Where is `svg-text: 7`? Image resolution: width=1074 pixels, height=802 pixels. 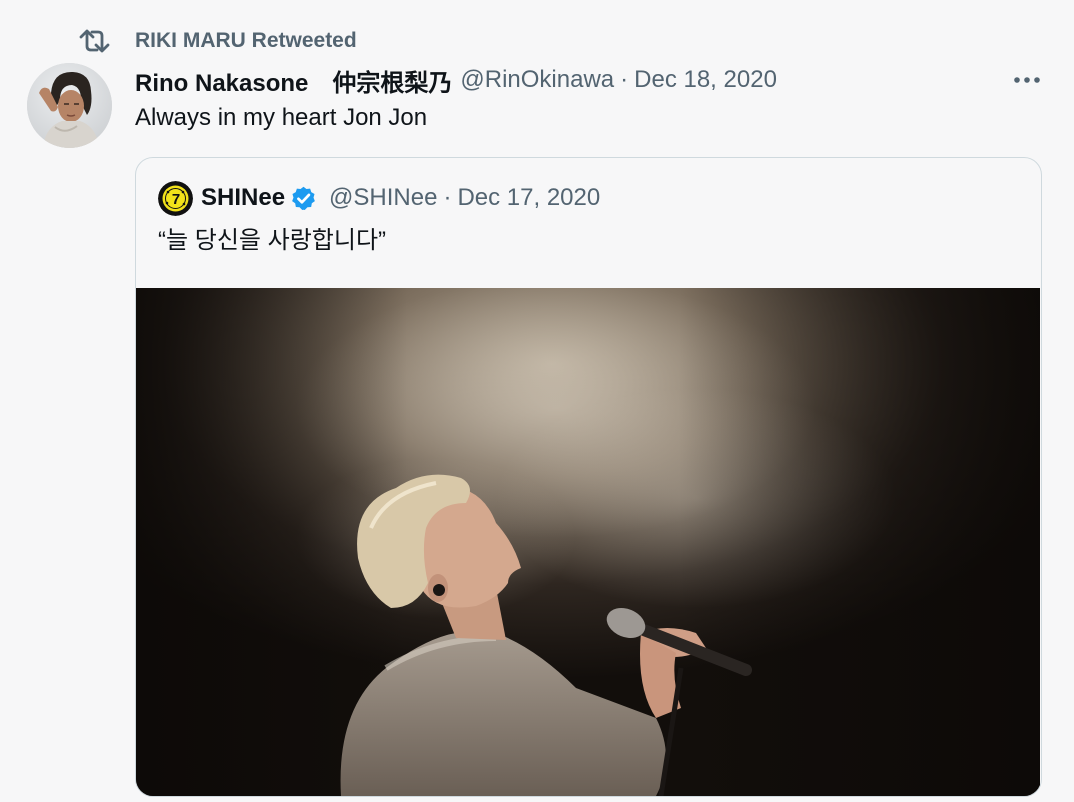 svg-text: 7 is located at coordinates (176, 199).